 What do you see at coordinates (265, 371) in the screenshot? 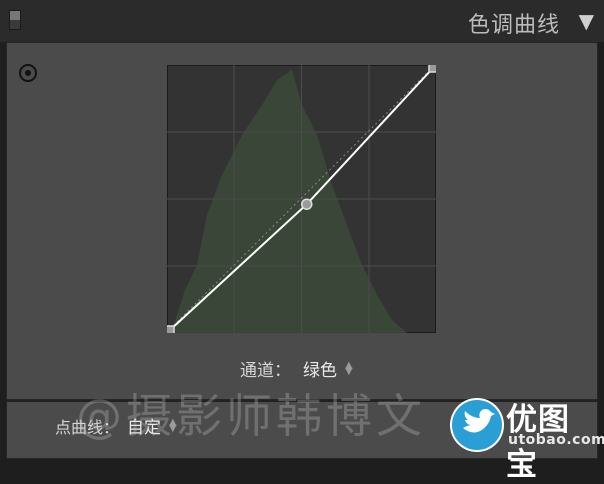
I see `channel-label: 通道：` at bounding box center [265, 371].